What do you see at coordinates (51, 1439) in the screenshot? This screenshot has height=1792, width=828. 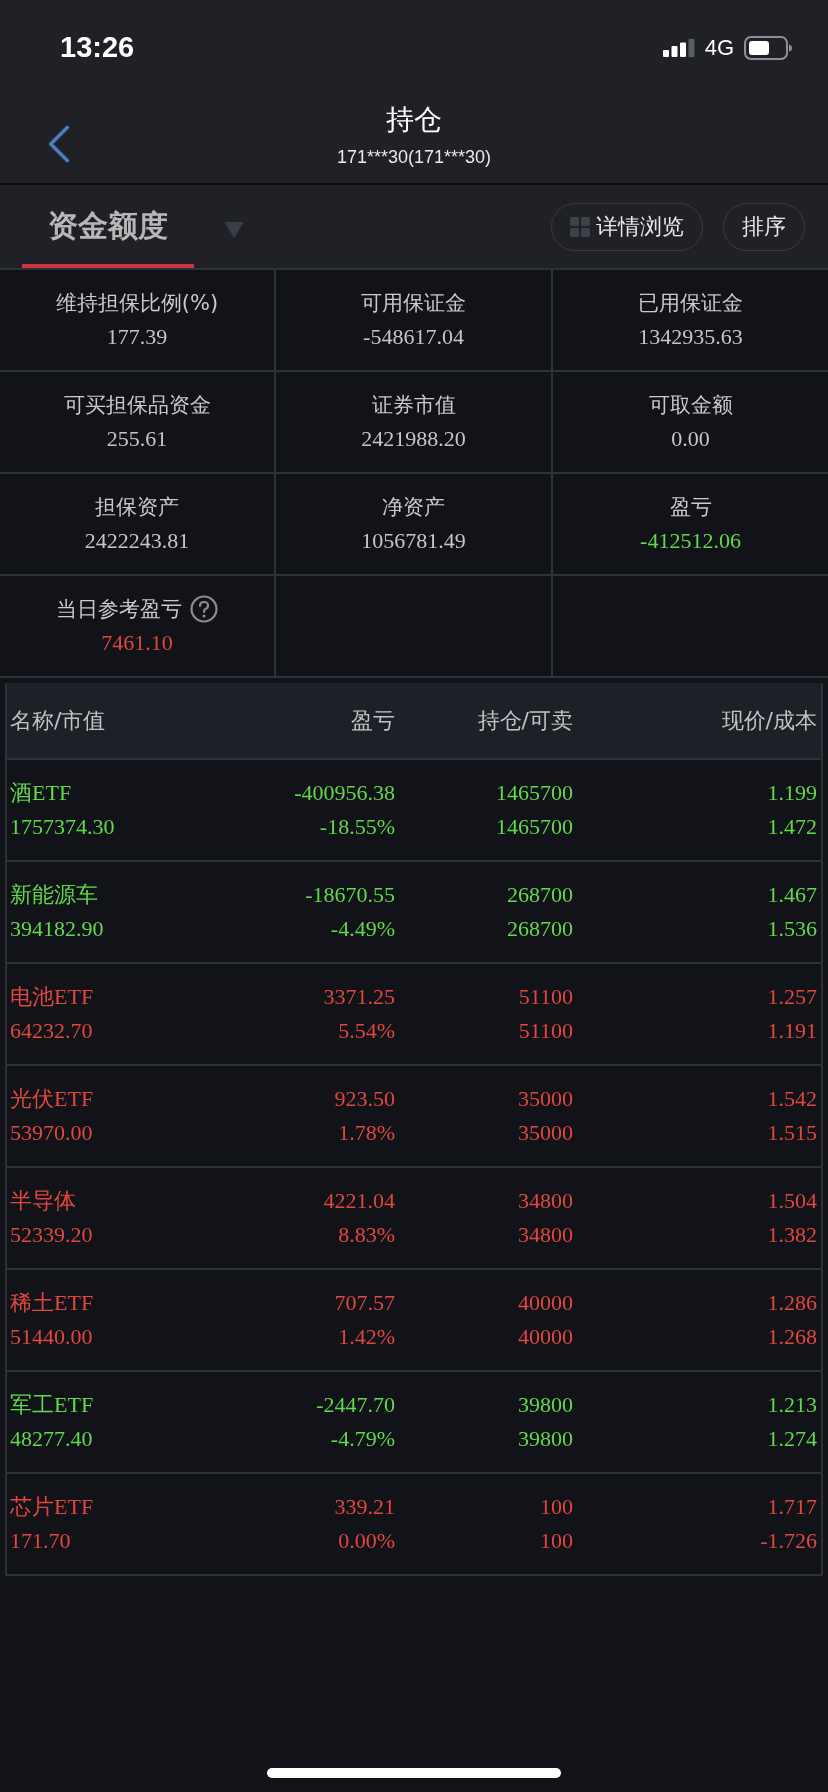 I see `market-value: 48277.40` at bounding box center [51, 1439].